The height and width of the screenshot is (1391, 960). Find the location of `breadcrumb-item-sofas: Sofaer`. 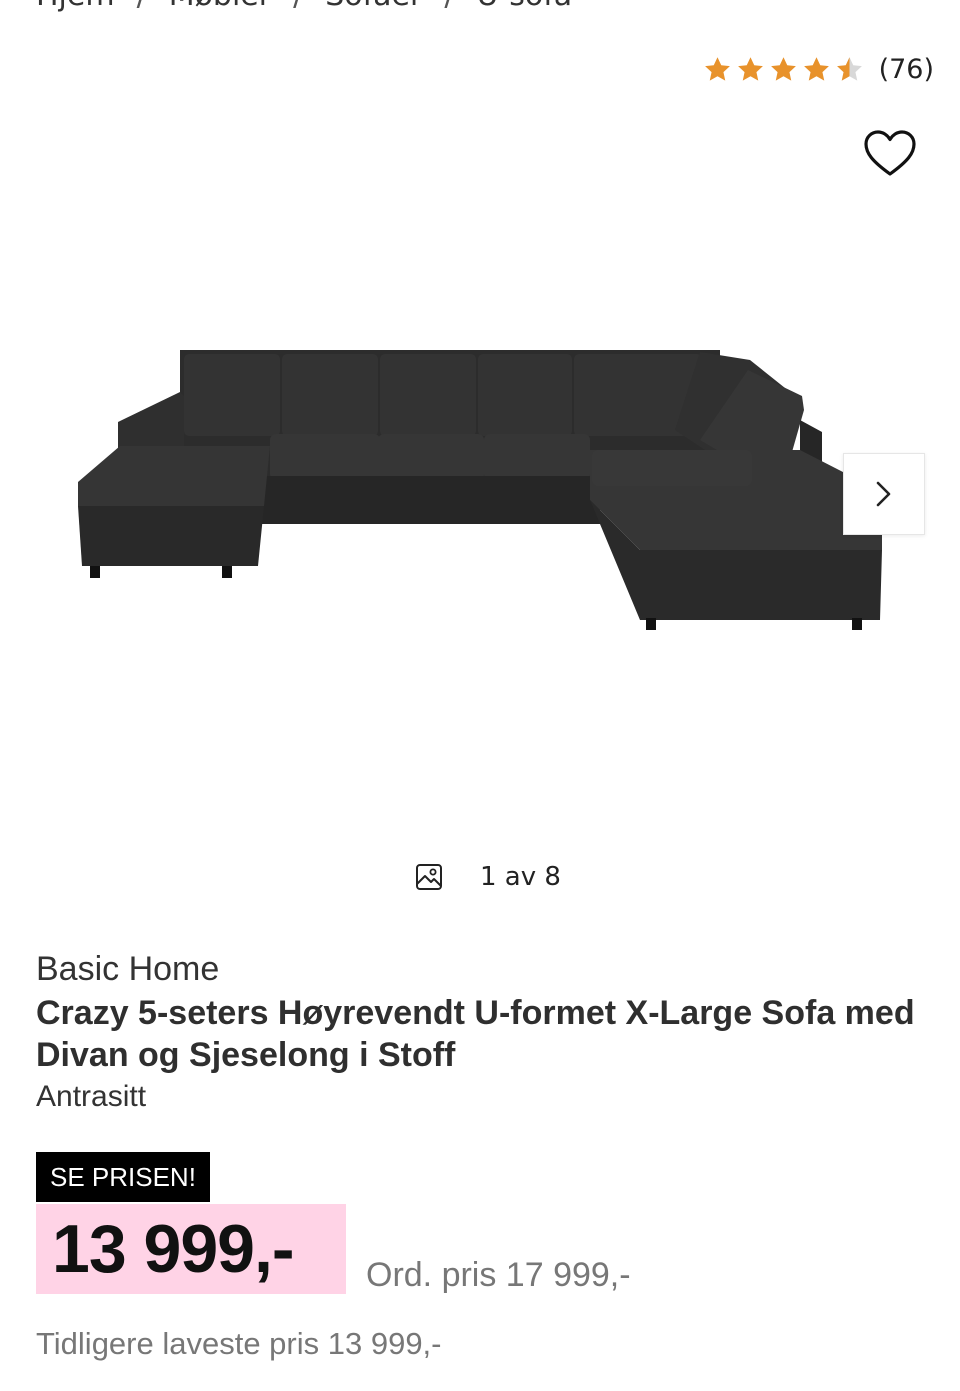

breadcrumb-item-sofas: Sofaer is located at coordinates (373, 6).